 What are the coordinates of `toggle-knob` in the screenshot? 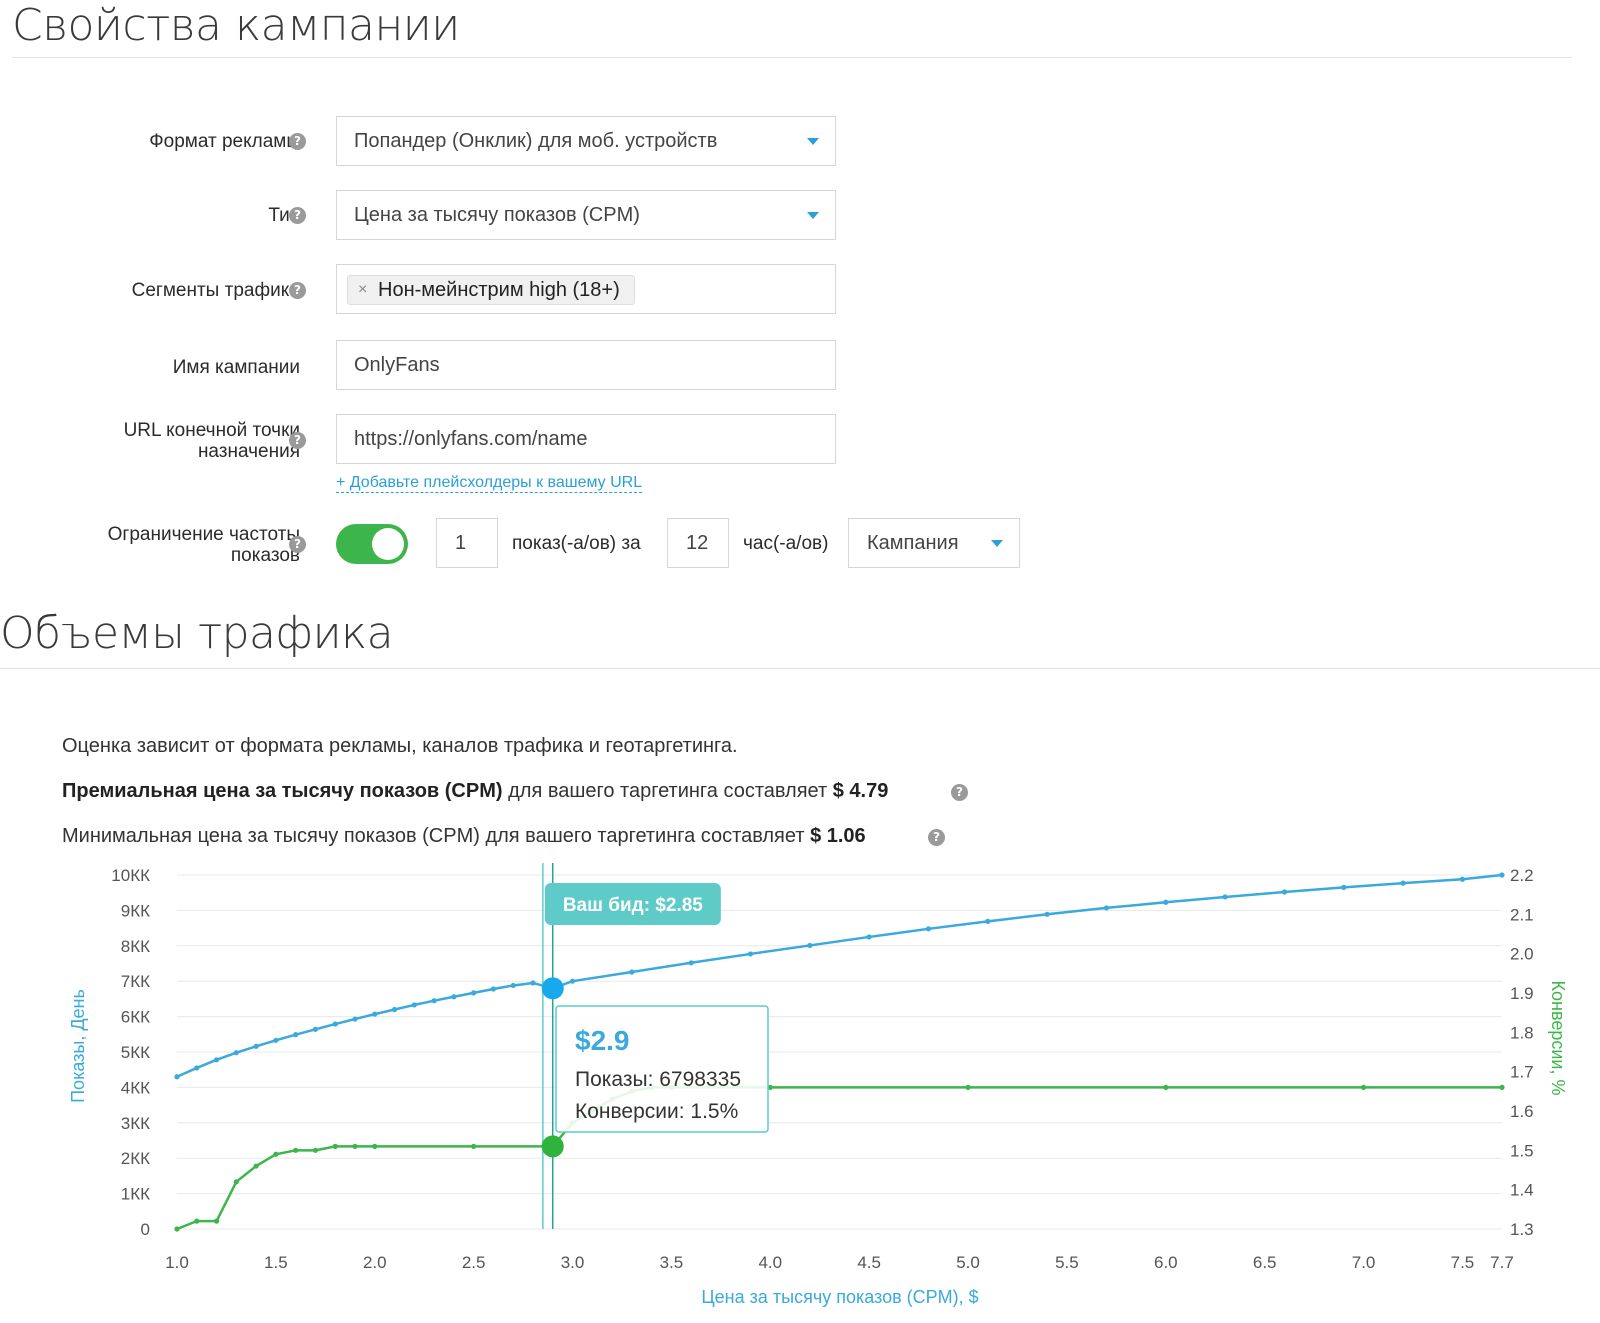 It's located at (388, 544).